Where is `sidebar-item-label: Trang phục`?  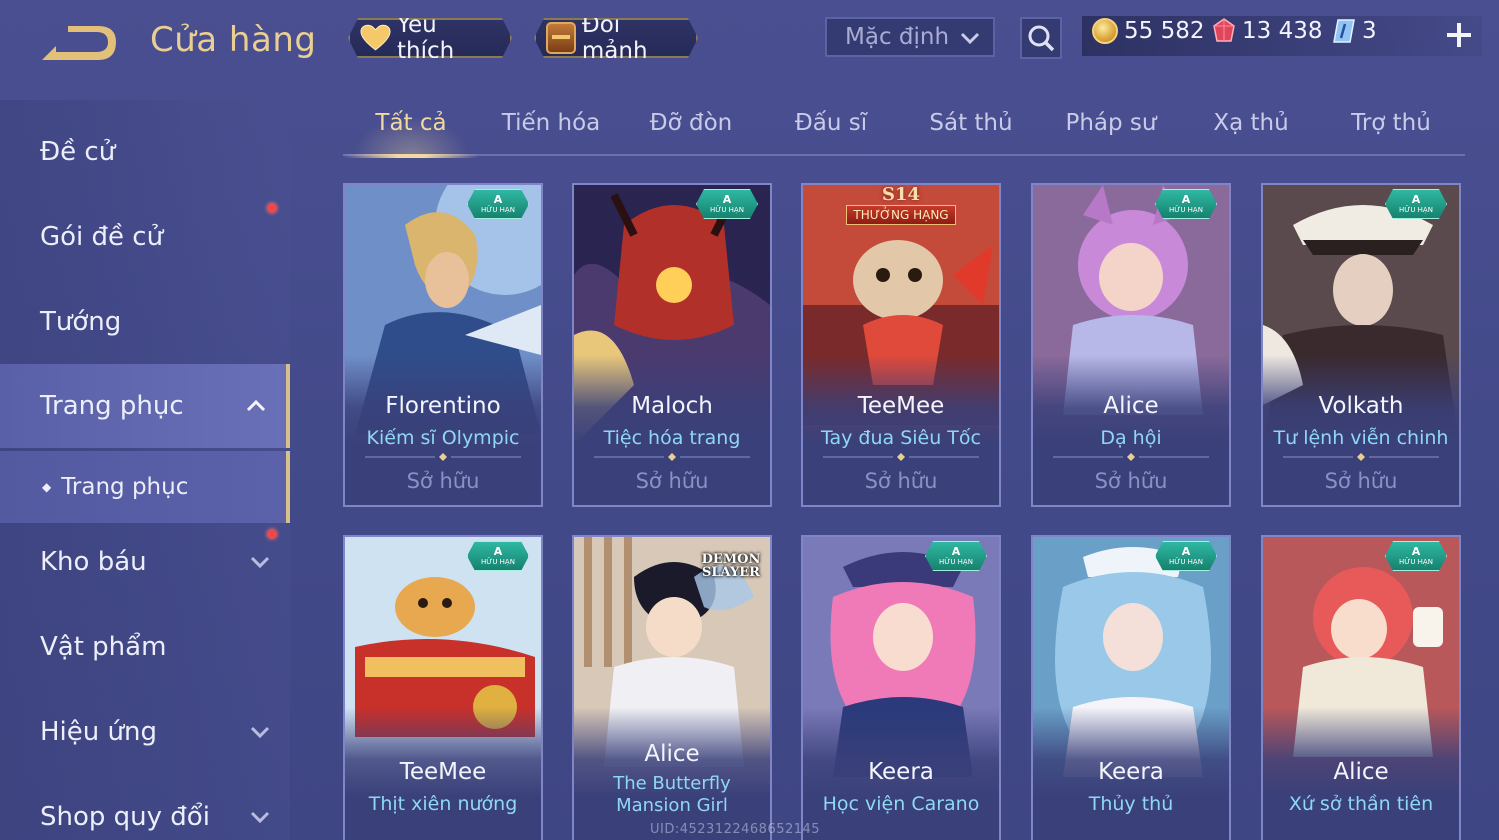
sidebar-item-label: Trang phục is located at coordinates (112, 406).